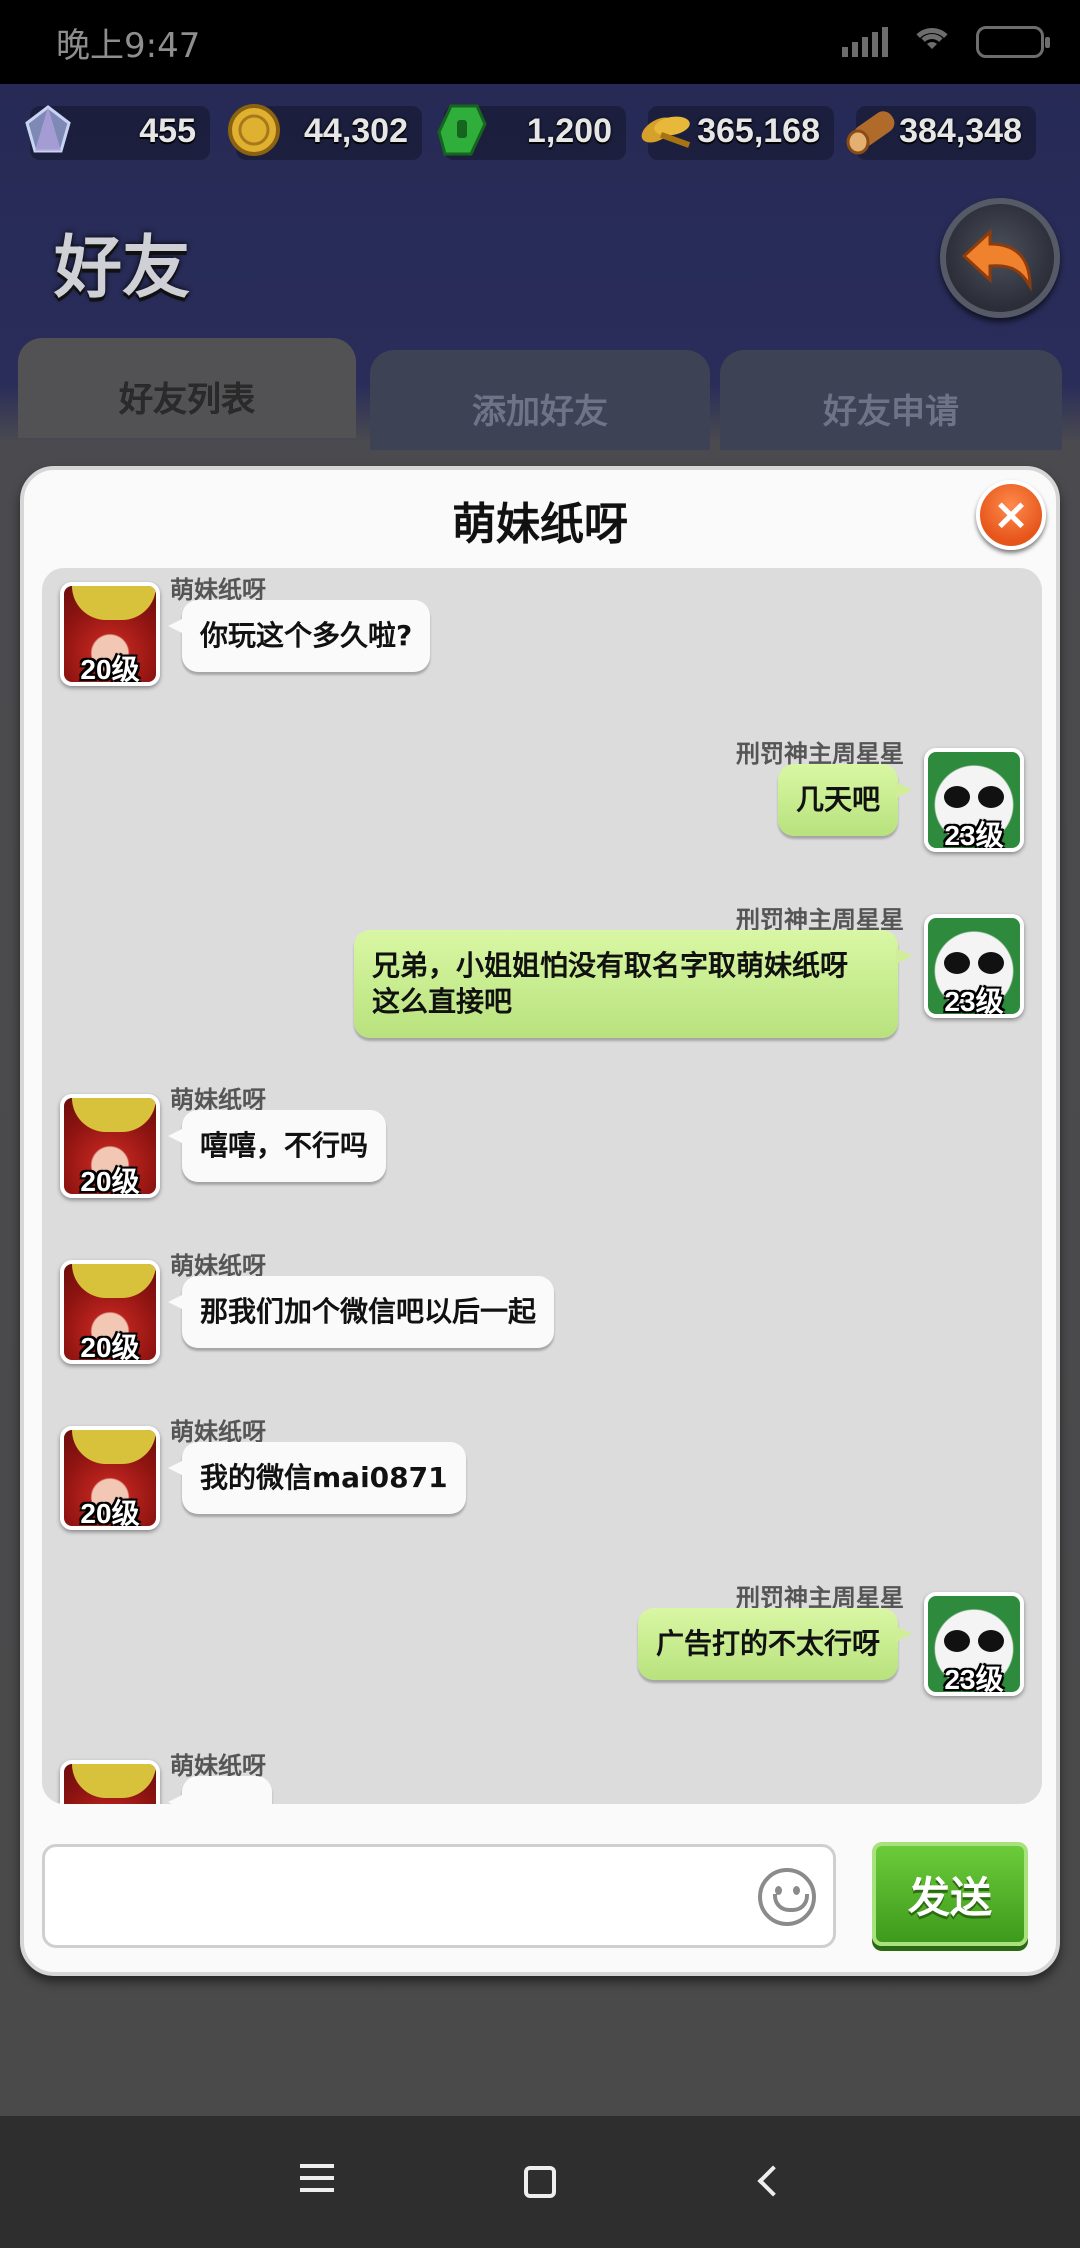 This screenshot has height=2248, width=1080. I want to click on message-item: 20级 萌妹纸呀 你玩这个多久啦?, so click(542, 628).